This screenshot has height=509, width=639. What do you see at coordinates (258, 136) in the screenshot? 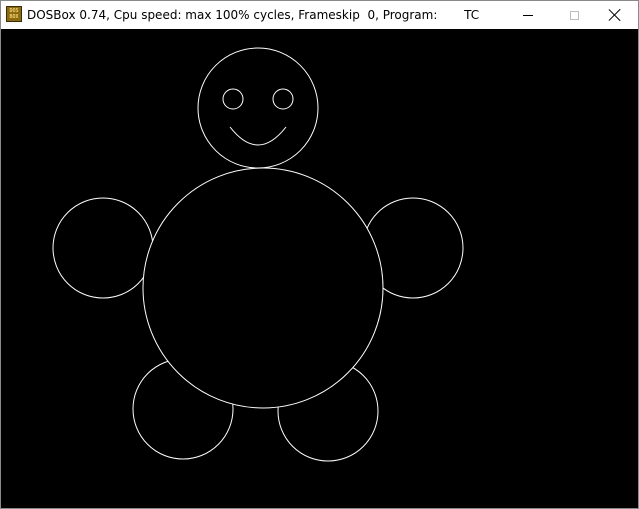
I see `smile-arc` at bounding box center [258, 136].